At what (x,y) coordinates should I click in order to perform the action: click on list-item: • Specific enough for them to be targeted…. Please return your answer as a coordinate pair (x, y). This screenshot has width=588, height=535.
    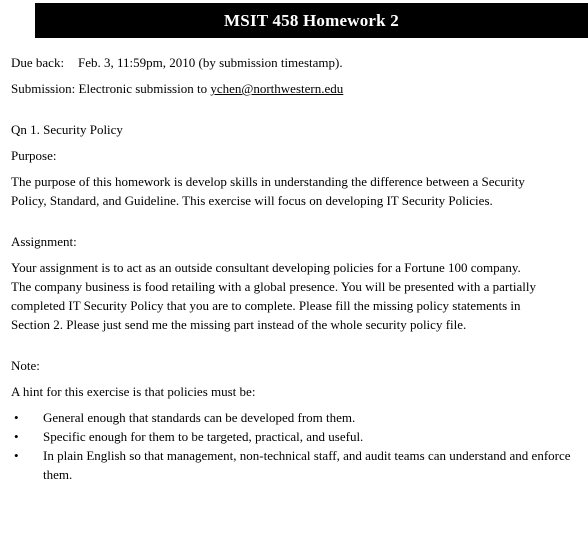
    Looking at the image, I should click on (292, 436).